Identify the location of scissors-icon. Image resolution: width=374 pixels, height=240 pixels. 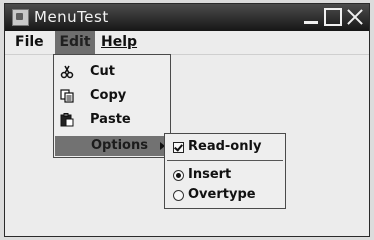
(67, 72).